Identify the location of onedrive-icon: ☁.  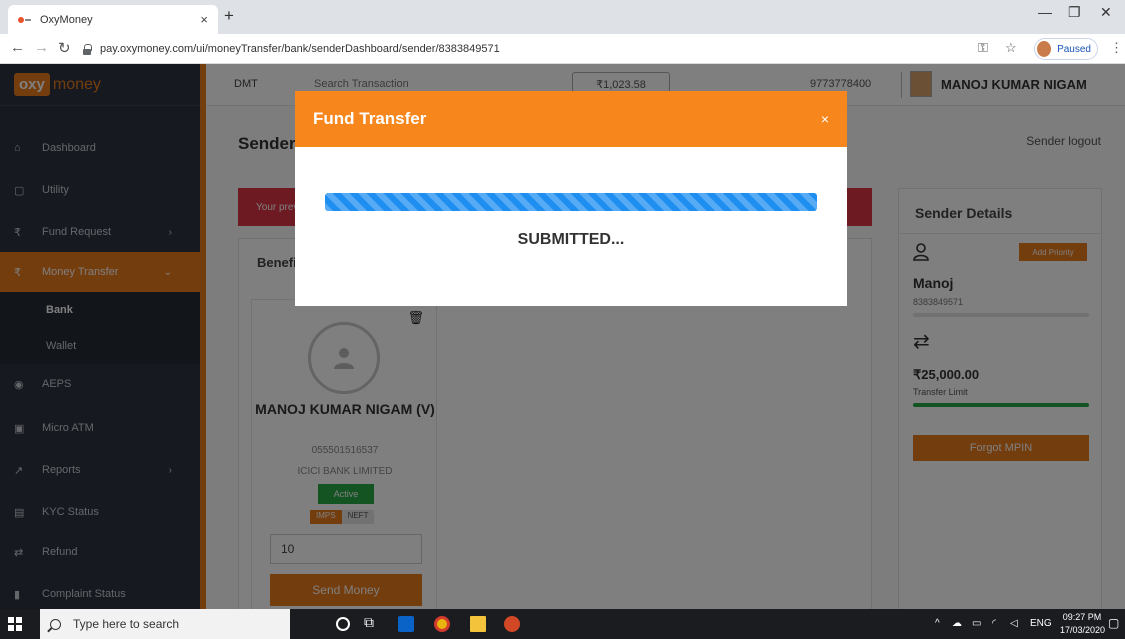
(957, 623).